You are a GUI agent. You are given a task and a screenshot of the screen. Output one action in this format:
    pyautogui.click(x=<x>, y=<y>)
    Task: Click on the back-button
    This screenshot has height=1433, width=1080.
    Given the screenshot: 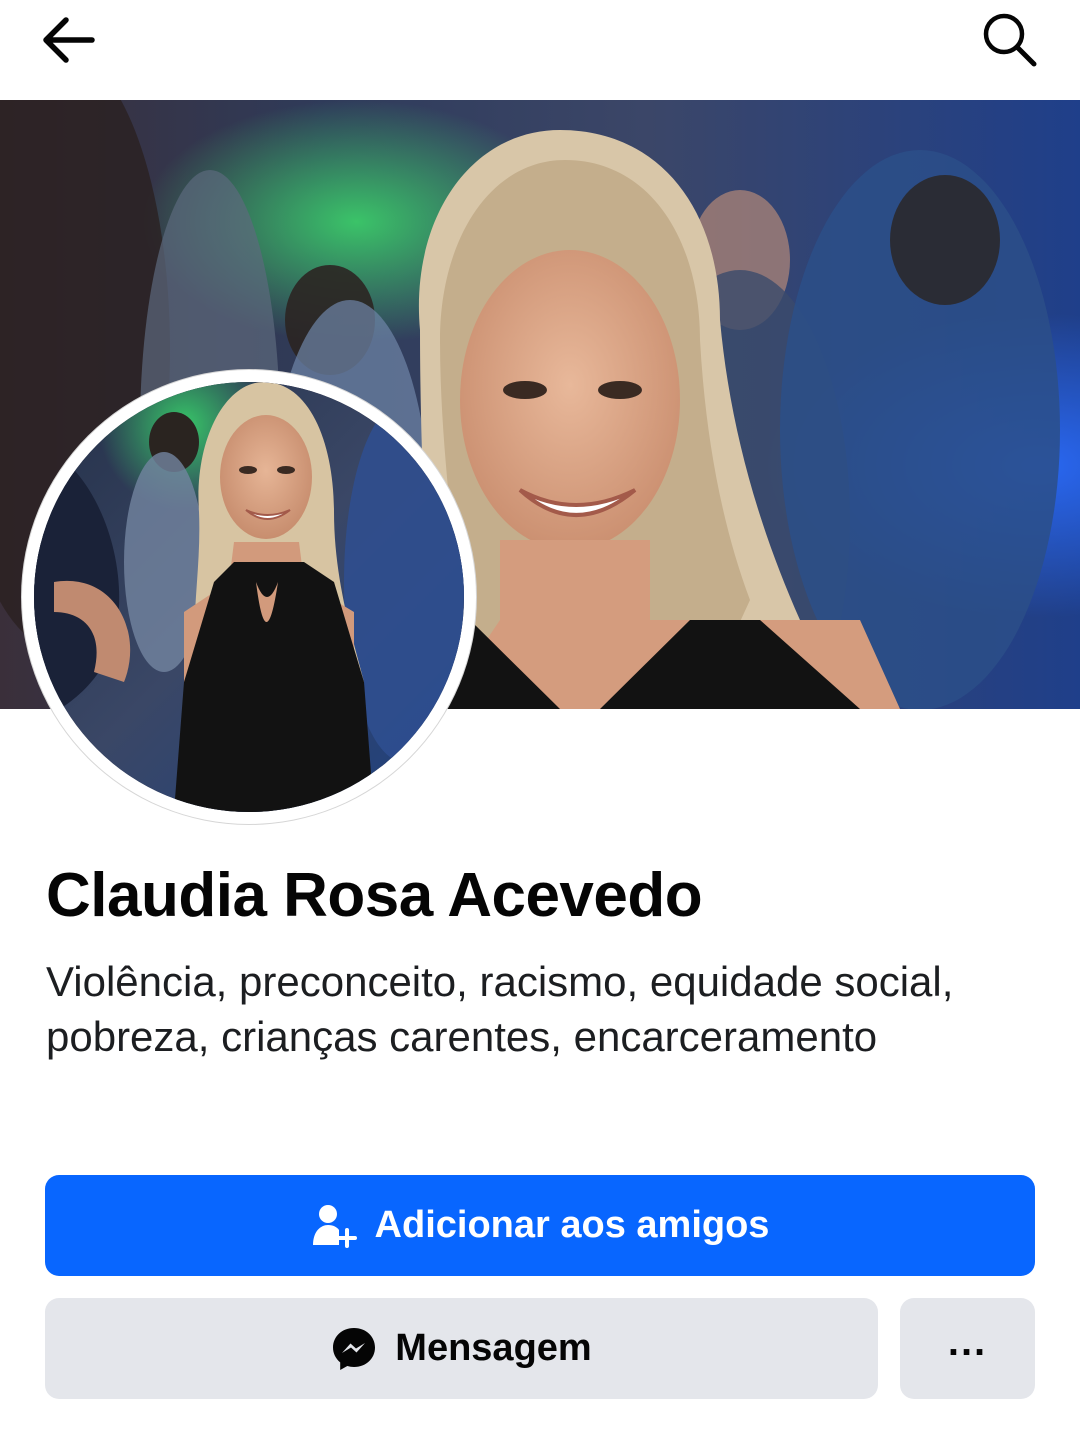 What is the action you would take?
    pyautogui.click(x=68, y=40)
    